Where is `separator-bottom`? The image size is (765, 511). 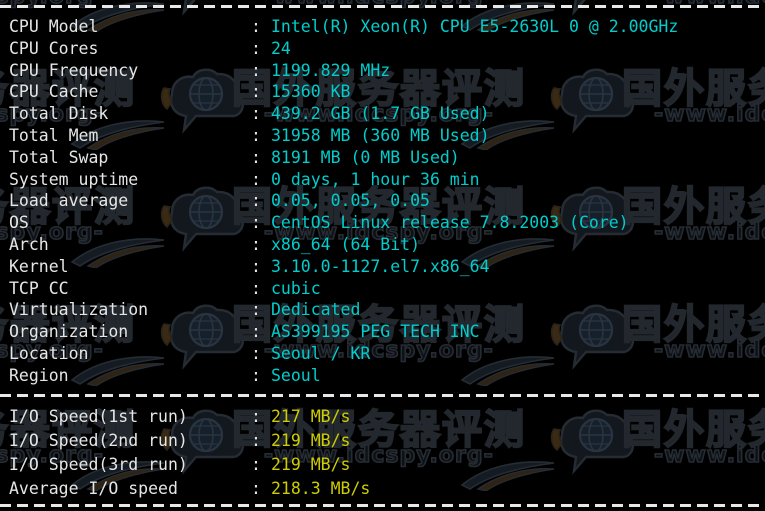
separator-bottom is located at coordinates (382, 505).